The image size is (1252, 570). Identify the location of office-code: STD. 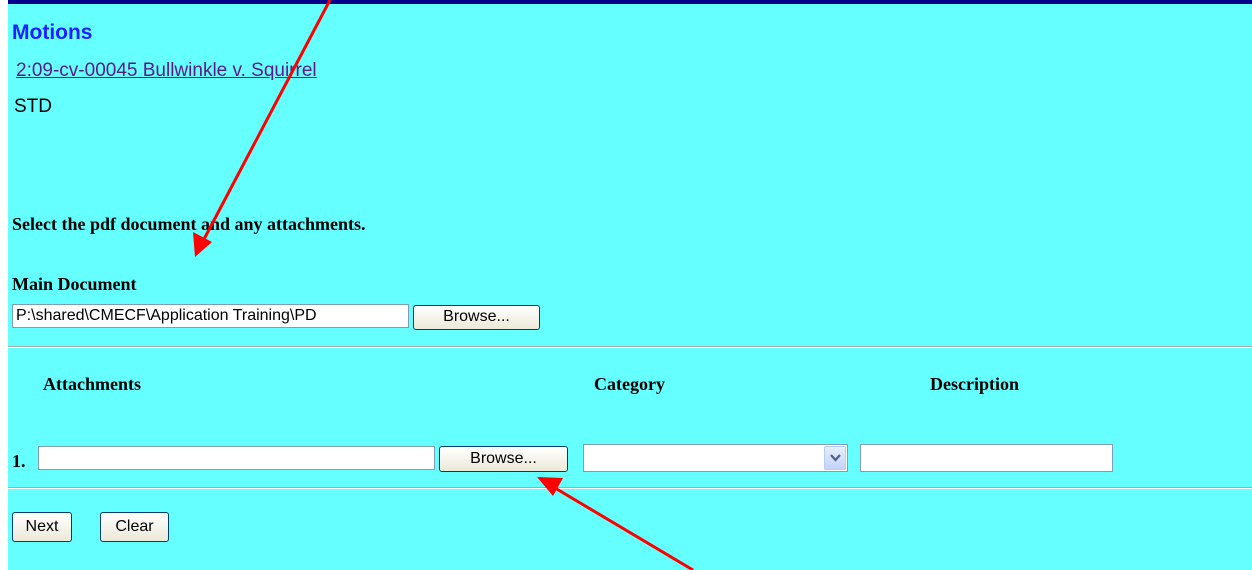
(33, 106).